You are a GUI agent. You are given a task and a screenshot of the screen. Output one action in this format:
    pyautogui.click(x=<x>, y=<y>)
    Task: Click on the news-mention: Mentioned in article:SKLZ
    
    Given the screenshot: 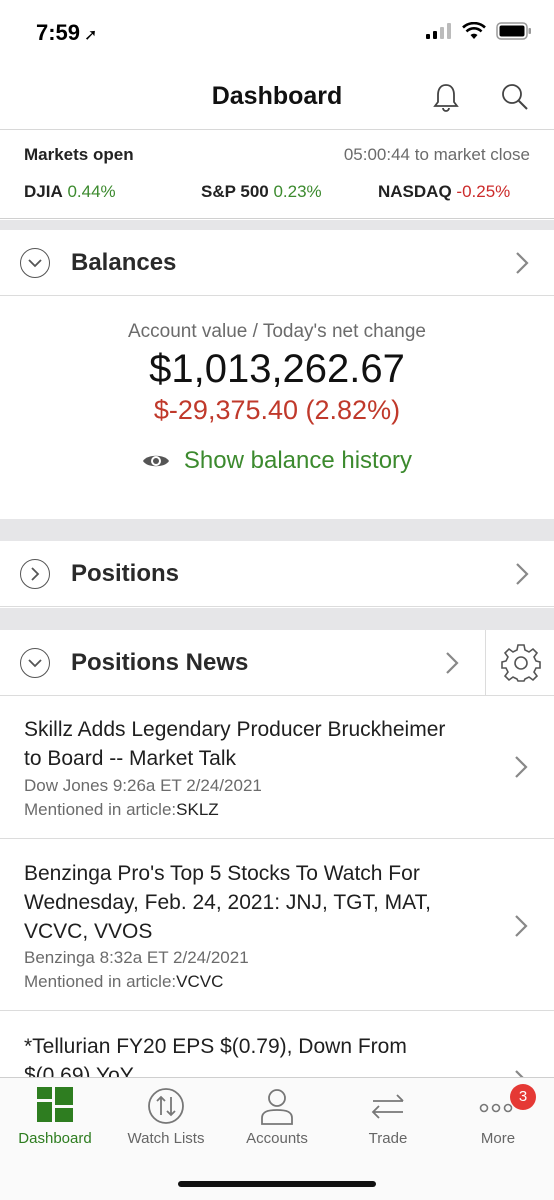 What is the action you would take?
    pyautogui.click(x=121, y=809)
    